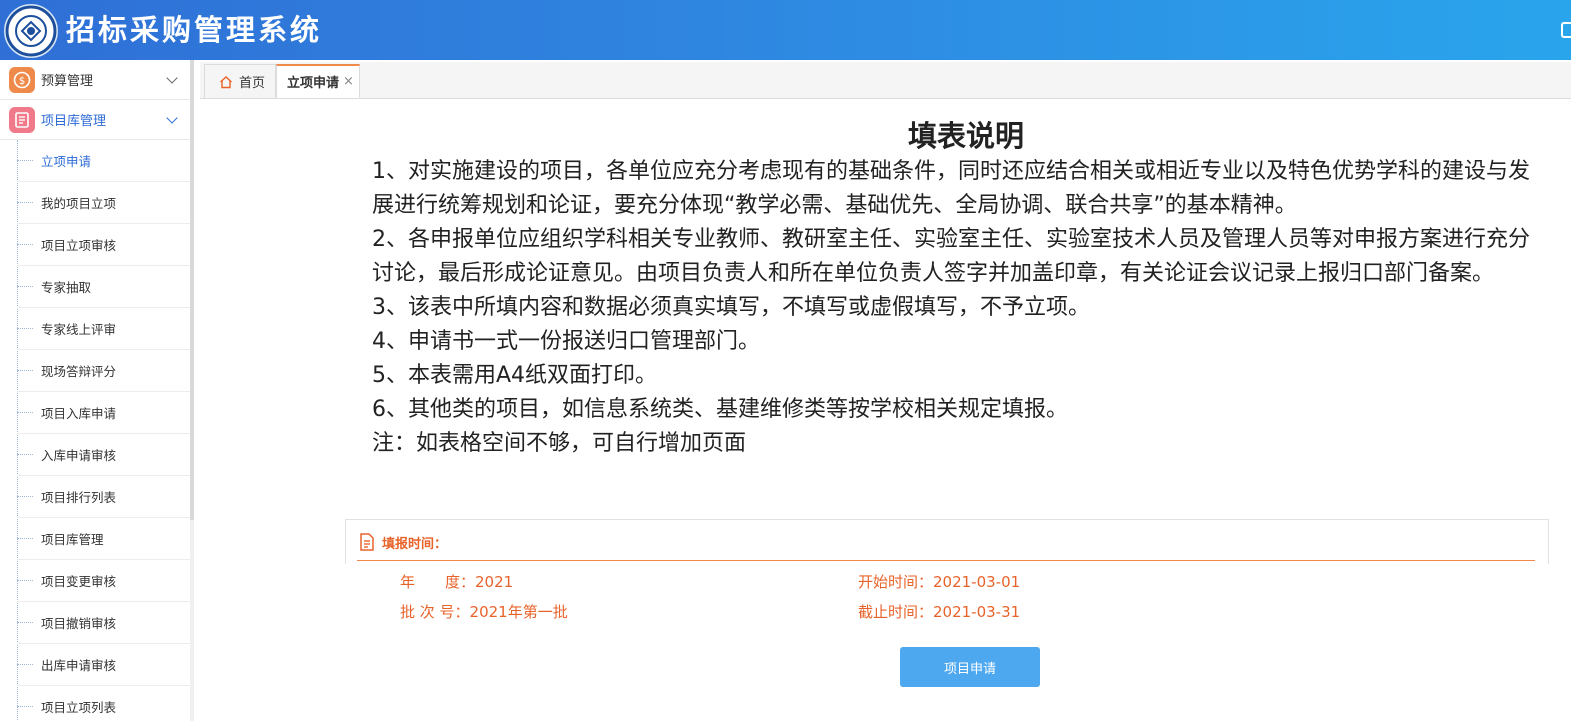 This screenshot has width=1571, height=721. Describe the element at coordinates (22, 119) in the screenshot. I see `project-library-icon` at that location.